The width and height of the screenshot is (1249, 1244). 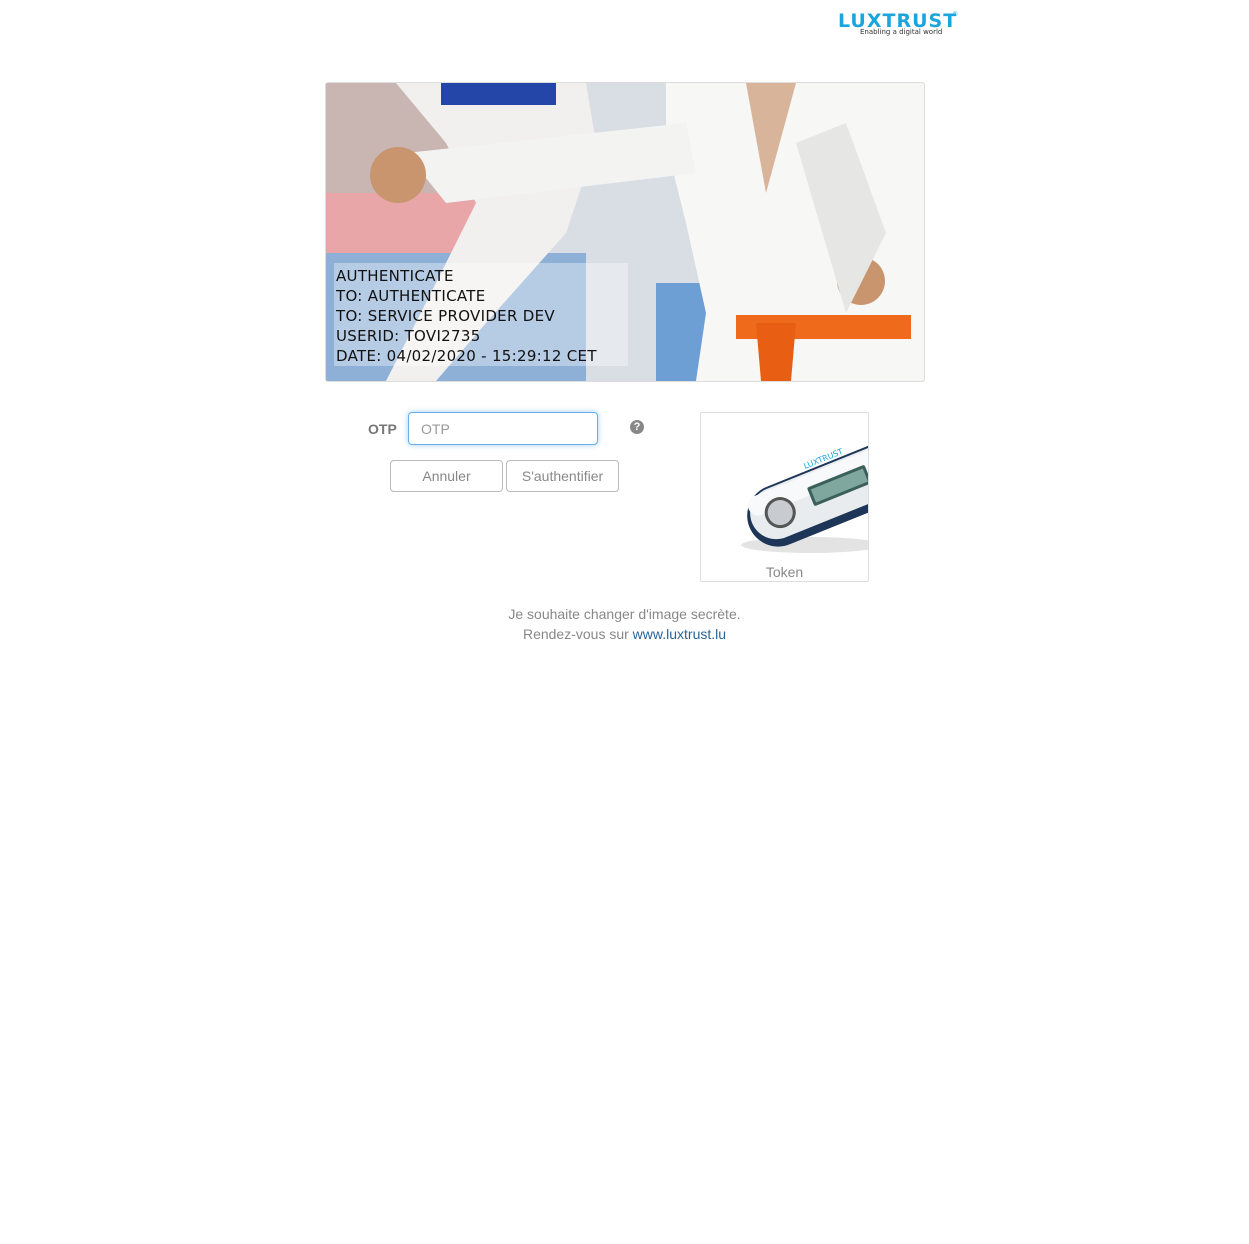 What do you see at coordinates (679, 634) in the screenshot?
I see `luxtrust-link: www.luxtrust.lu` at bounding box center [679, 634].